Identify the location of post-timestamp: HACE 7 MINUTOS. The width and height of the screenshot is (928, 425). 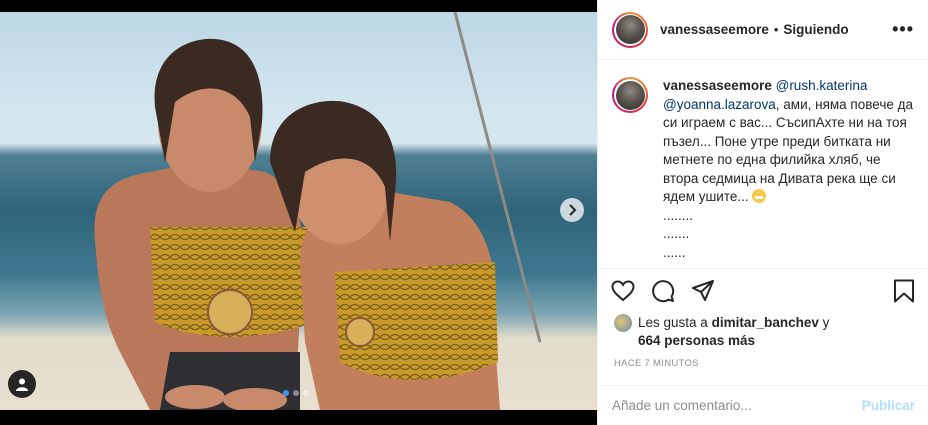
(656, 363).